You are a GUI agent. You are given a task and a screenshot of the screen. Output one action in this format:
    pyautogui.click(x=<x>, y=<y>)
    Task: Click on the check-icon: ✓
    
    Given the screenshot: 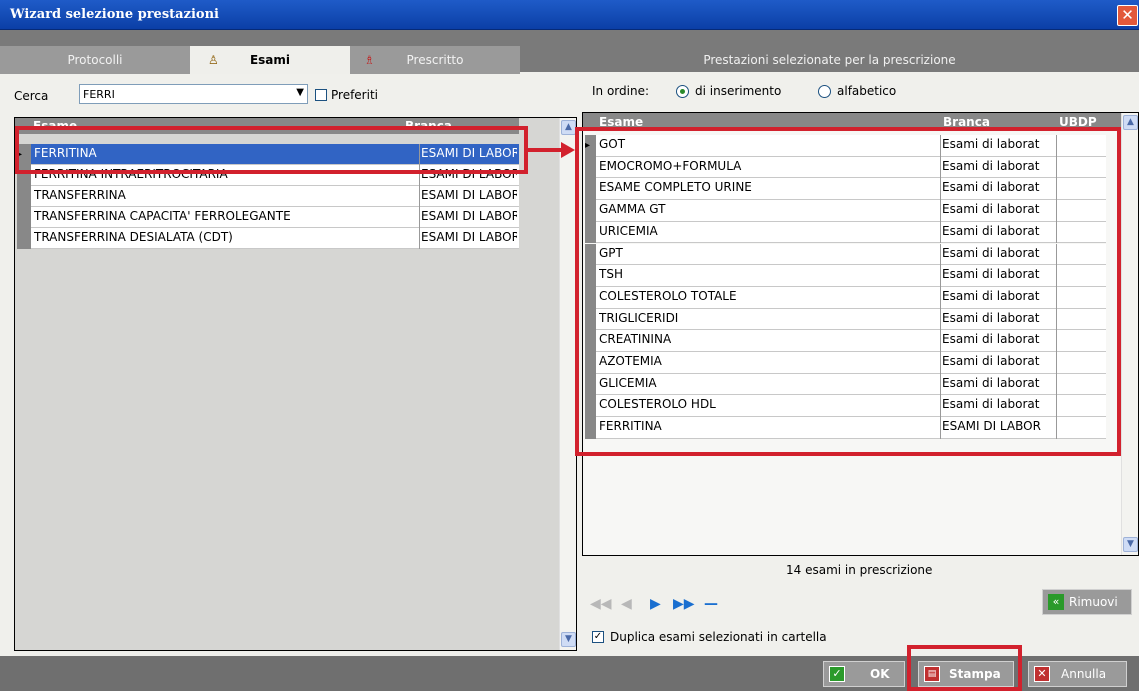 What is the action you would take?
    pyautogui.click(x=837, y=674)
    